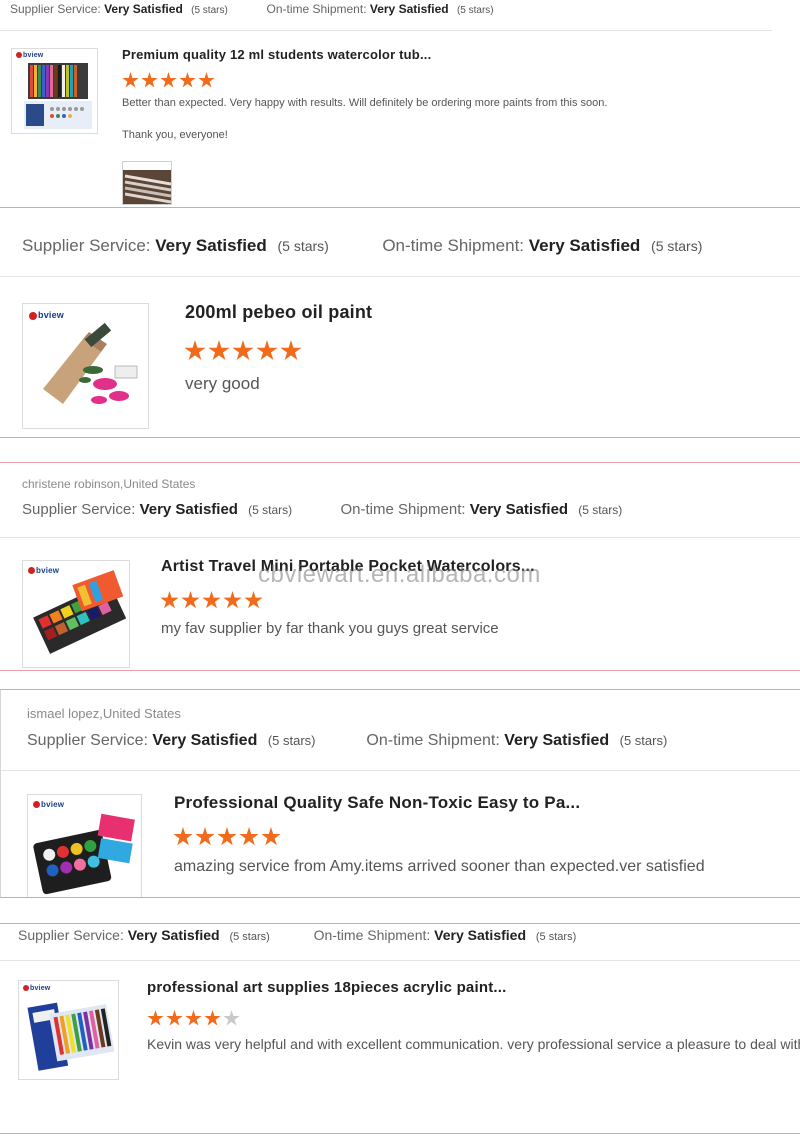  Describe the element at coordinates (109, 484) in the screenshot. I see `reviewer-name: christene robinson,United States` at that location.